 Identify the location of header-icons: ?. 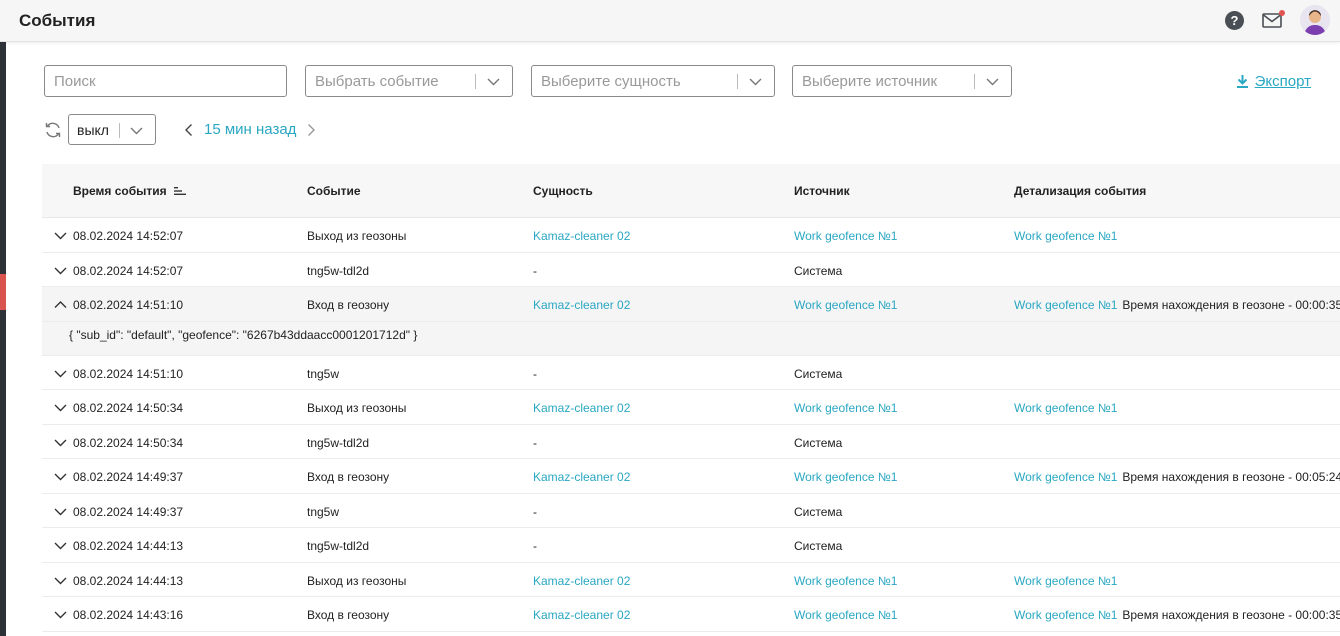
(1277, 20).